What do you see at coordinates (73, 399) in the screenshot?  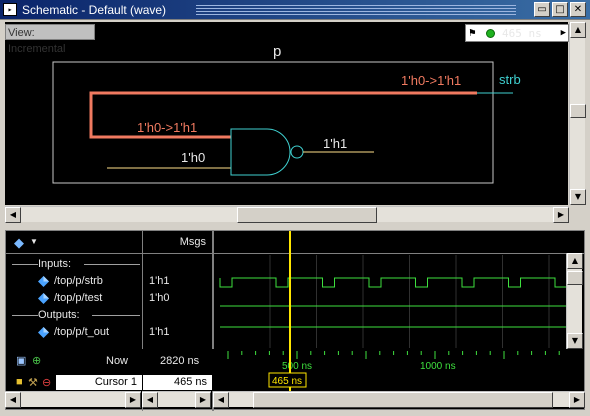 I see `names-hscroll: ◀ ▶` at bounding box center [73, 399].